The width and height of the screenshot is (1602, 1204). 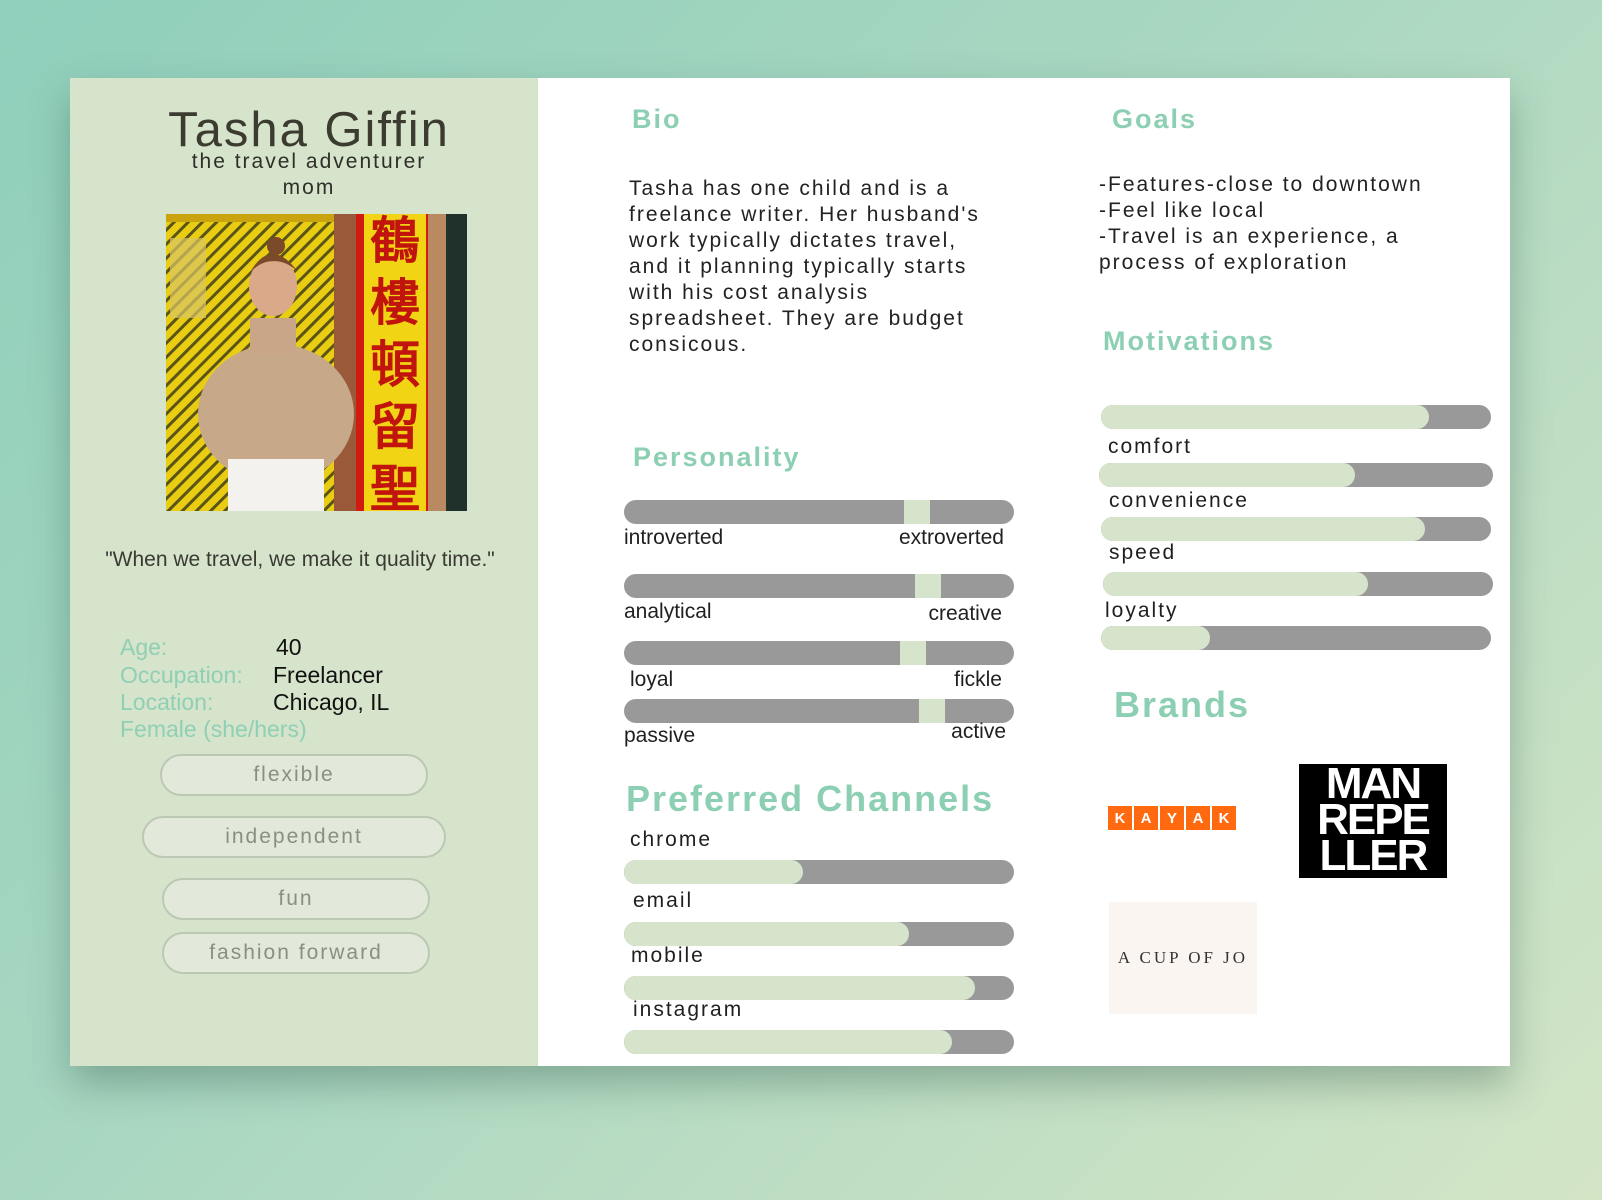 I want to click on location-label: Location:, so click(x=167, y=702).